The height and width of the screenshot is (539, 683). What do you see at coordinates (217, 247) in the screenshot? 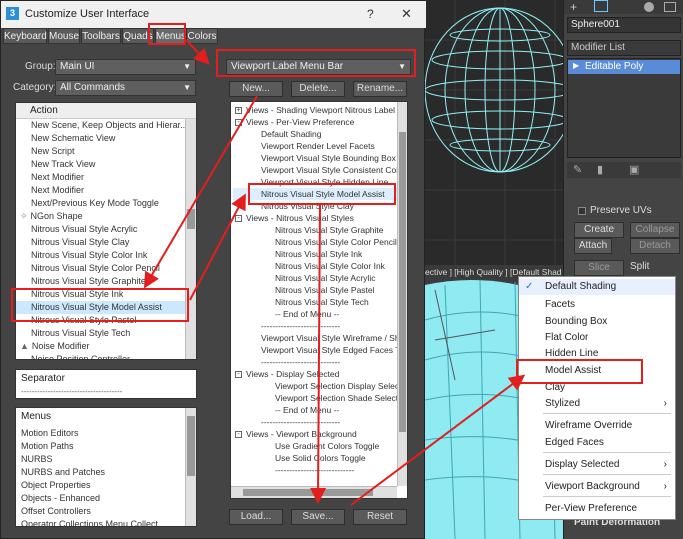
I see `arrow-action-to-tree` at bounding box center [217, 247].